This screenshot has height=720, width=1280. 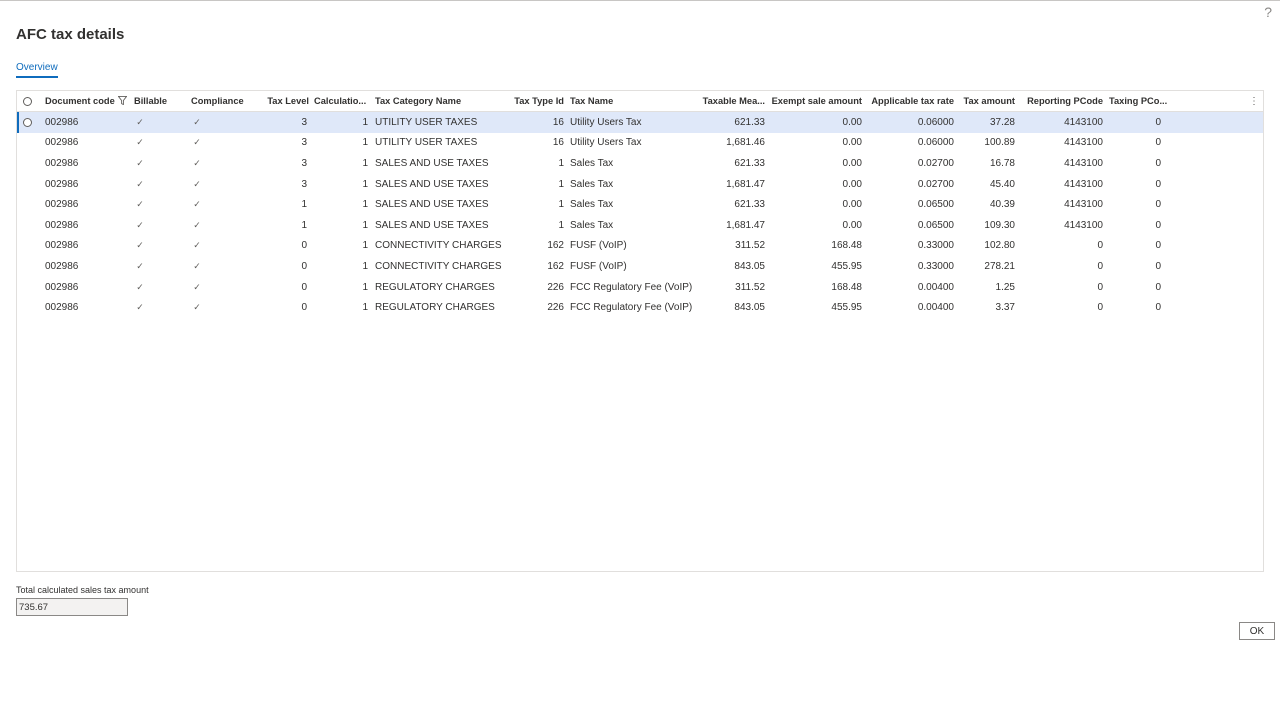 I want to click on row-select-radio, so click(x=27, y=122).